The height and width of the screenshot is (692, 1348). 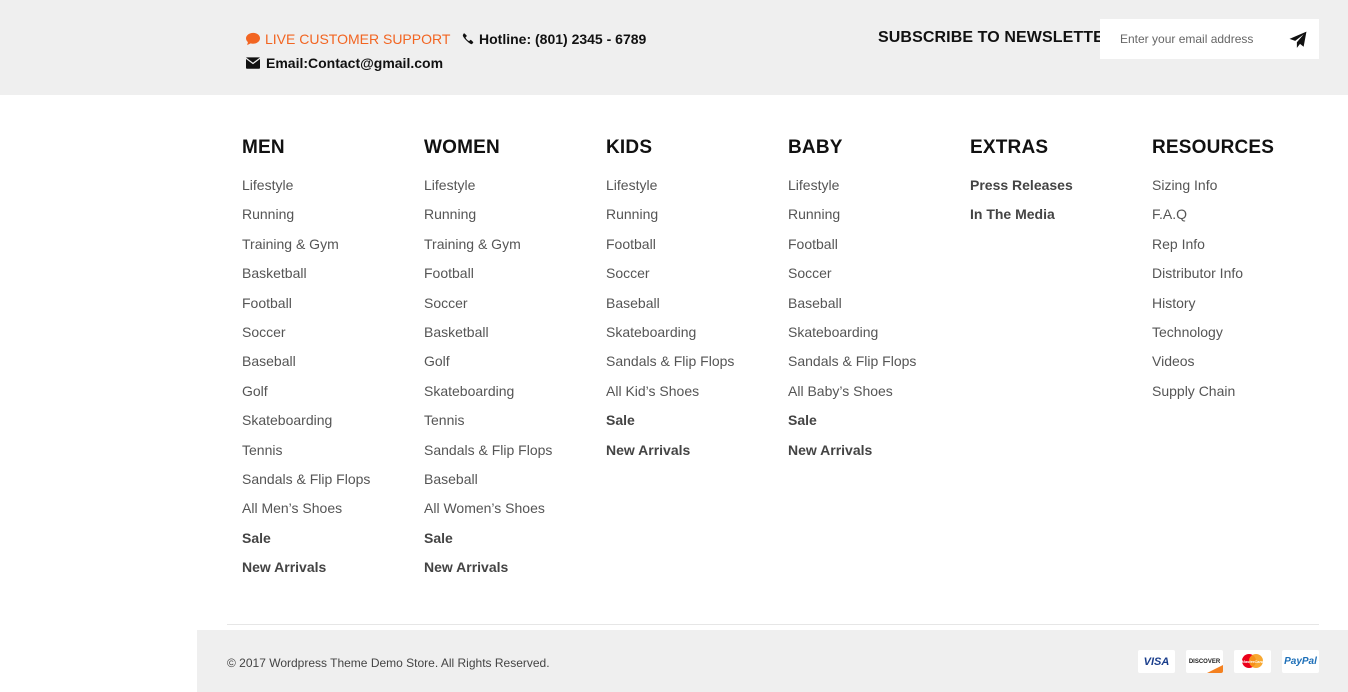 I want to click on newsletter-email-input, so click(x=1190, y=39).